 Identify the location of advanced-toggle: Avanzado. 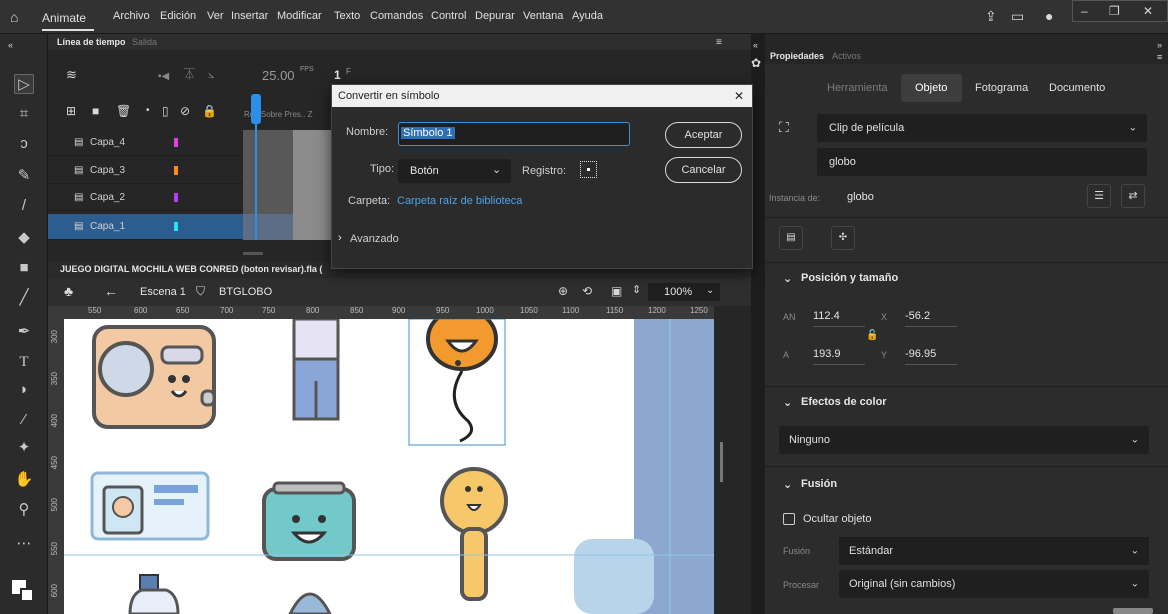
(374, 239).